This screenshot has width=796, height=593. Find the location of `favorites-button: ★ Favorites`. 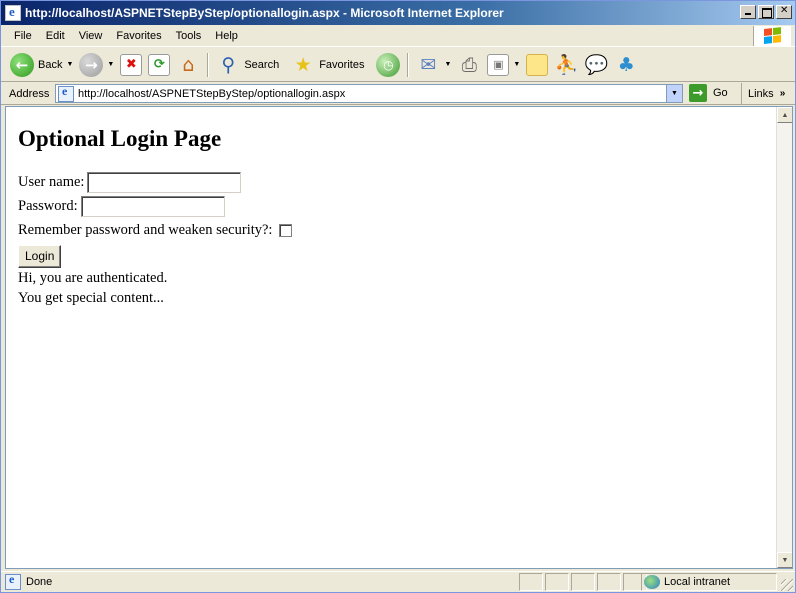

favorites-button: ★ Favorites is located at coordinates (327, 65).